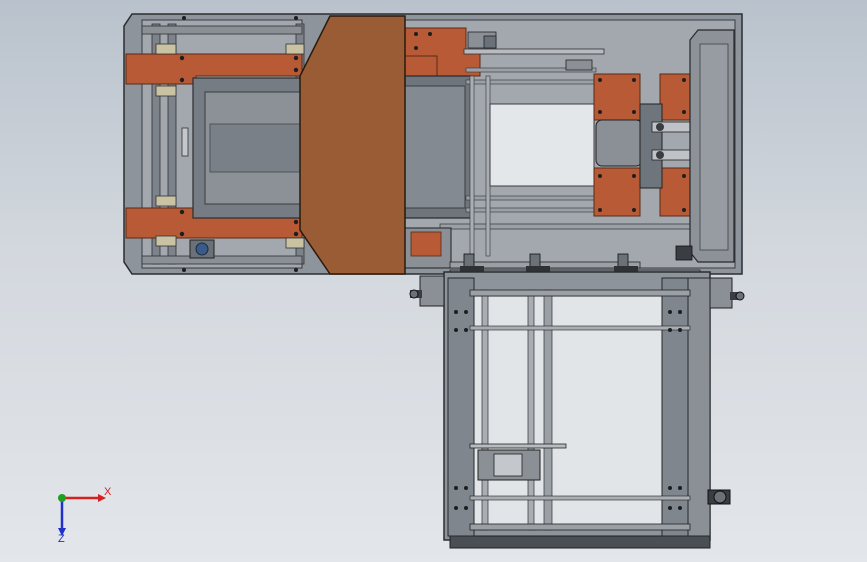 The image size is (867, 562). Describe the element at coordinates (295, 243) in the screenshot. I see `bracket-br` at that location.